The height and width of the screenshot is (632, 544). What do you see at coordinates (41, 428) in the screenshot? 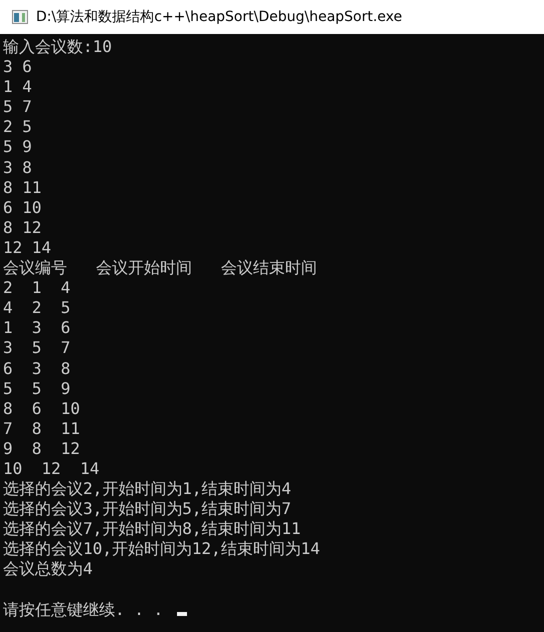
I see `console-line: 7 8 11` at bounding box center [41, 428].